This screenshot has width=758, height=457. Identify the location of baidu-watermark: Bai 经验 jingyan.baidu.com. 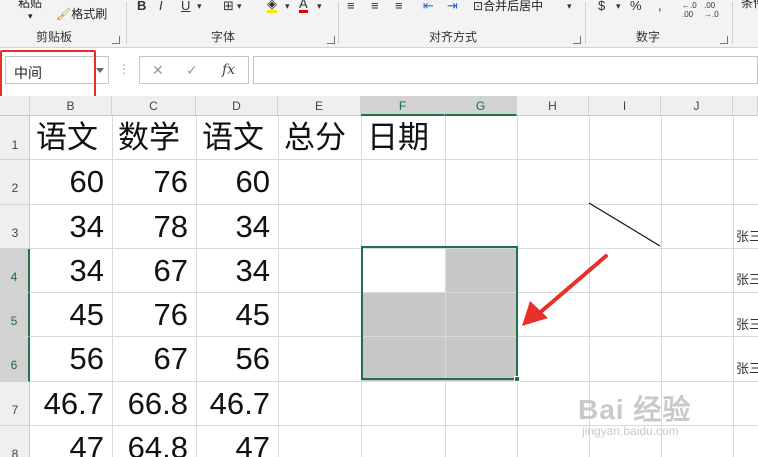
(663, 418).